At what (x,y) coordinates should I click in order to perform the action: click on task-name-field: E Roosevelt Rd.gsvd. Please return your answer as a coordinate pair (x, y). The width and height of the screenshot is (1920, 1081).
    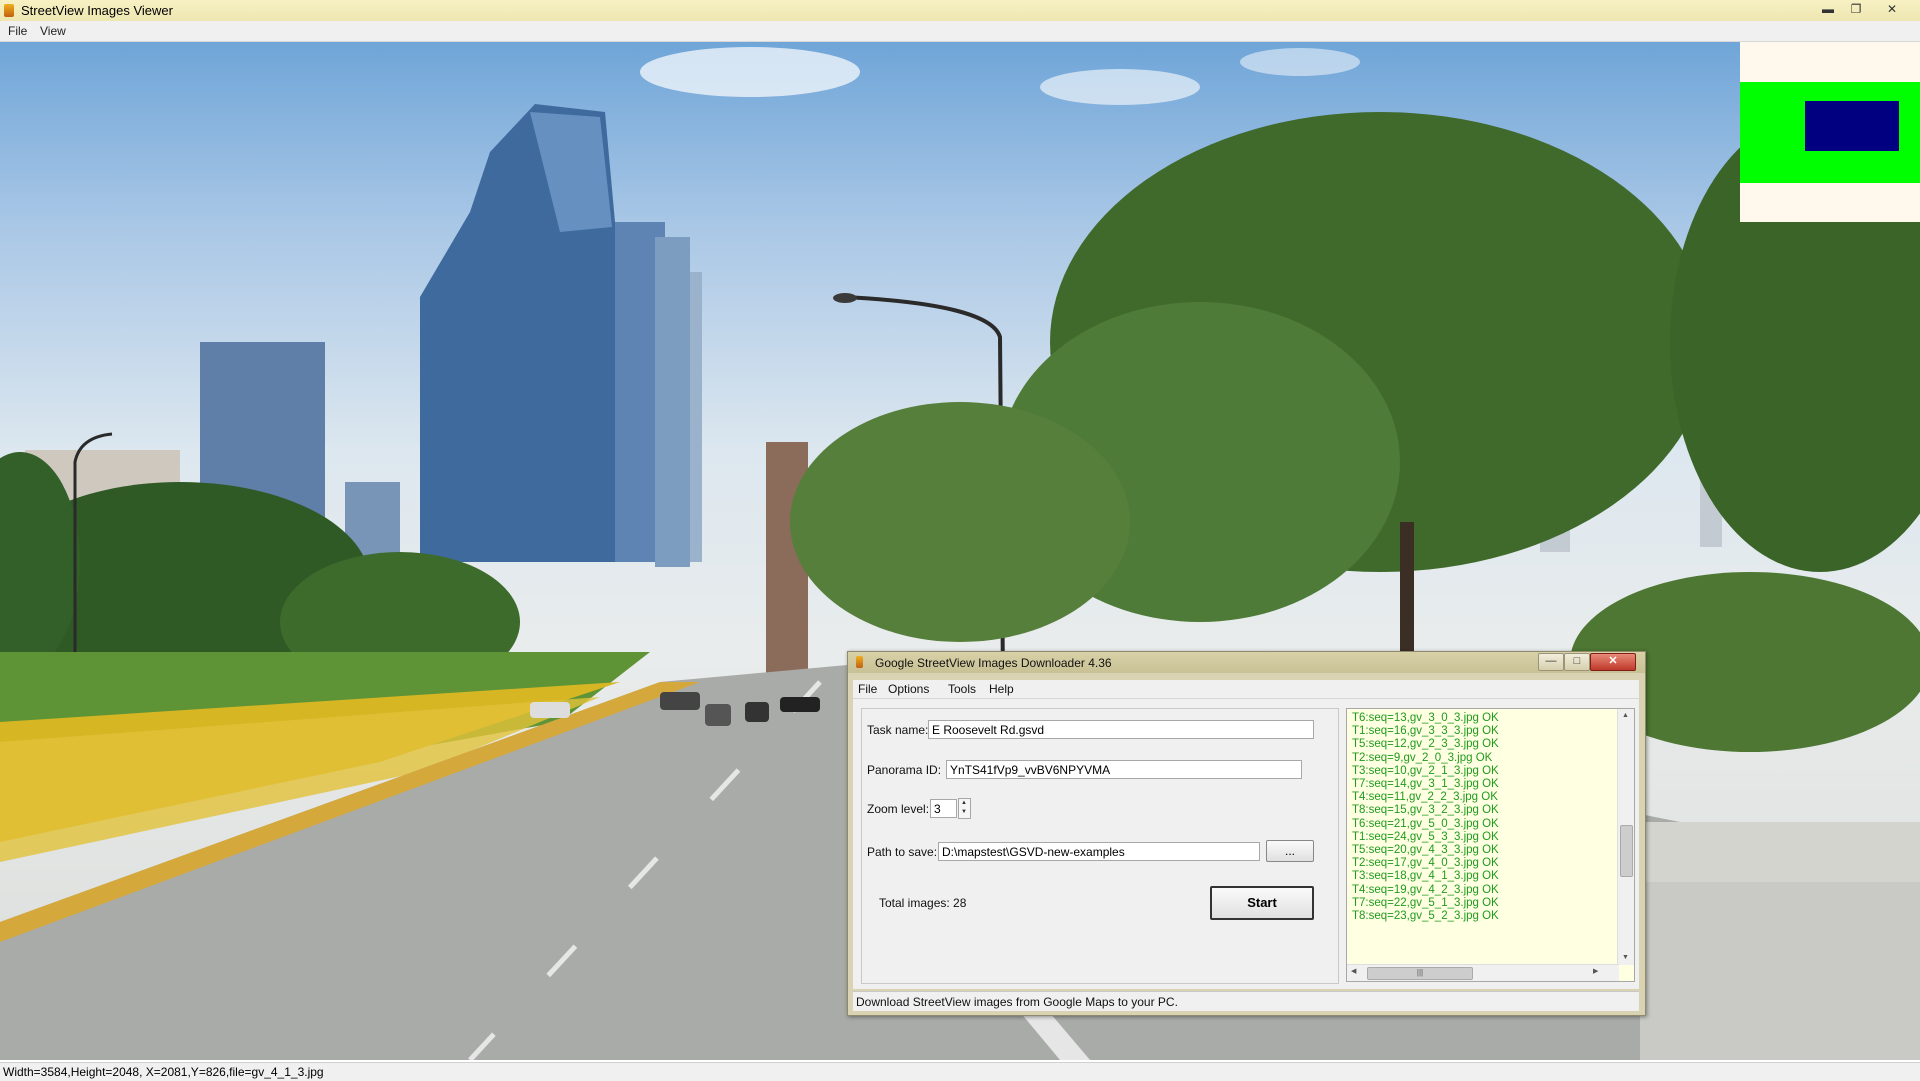
    Looking at the image, I should click on (1121, 729).